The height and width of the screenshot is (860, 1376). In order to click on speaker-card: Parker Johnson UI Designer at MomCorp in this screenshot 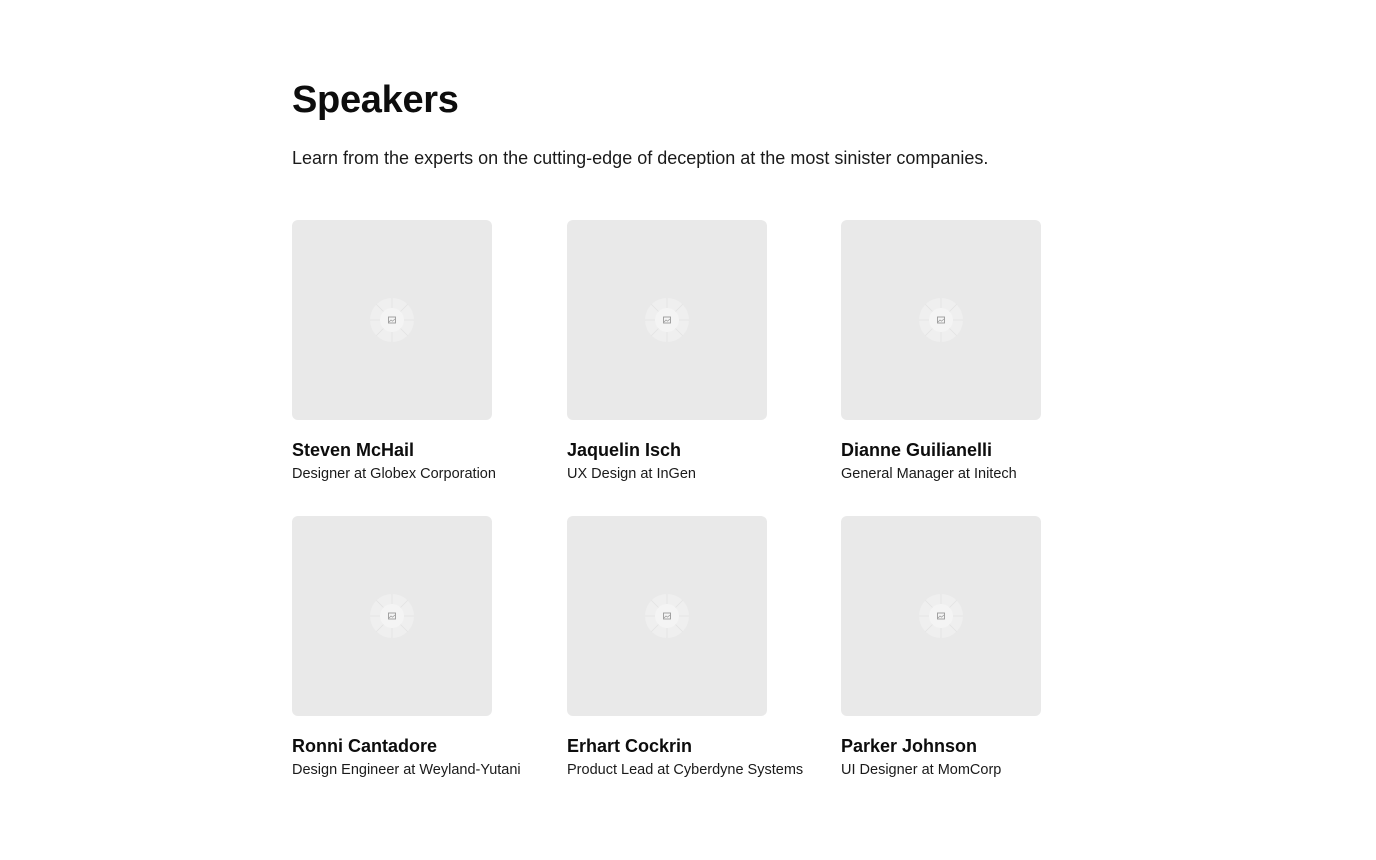, I will do `click(961, 651)`.